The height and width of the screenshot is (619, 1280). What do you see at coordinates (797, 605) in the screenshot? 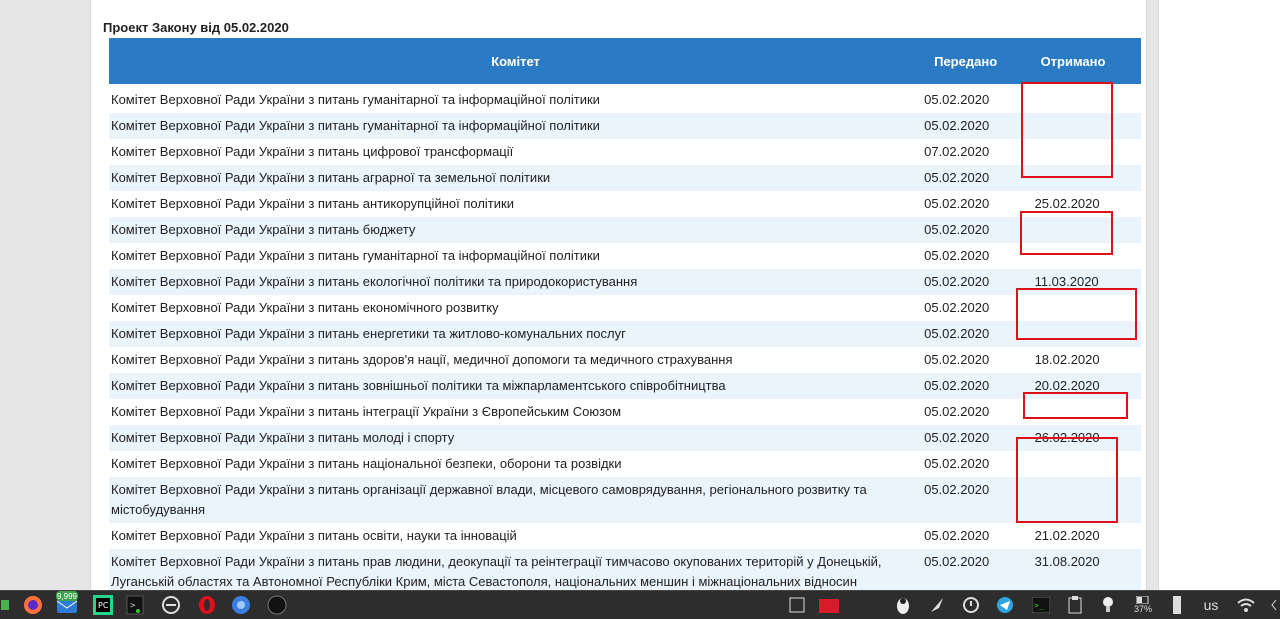
I see `show-desktop-icon` at bounding box center [797, 605].